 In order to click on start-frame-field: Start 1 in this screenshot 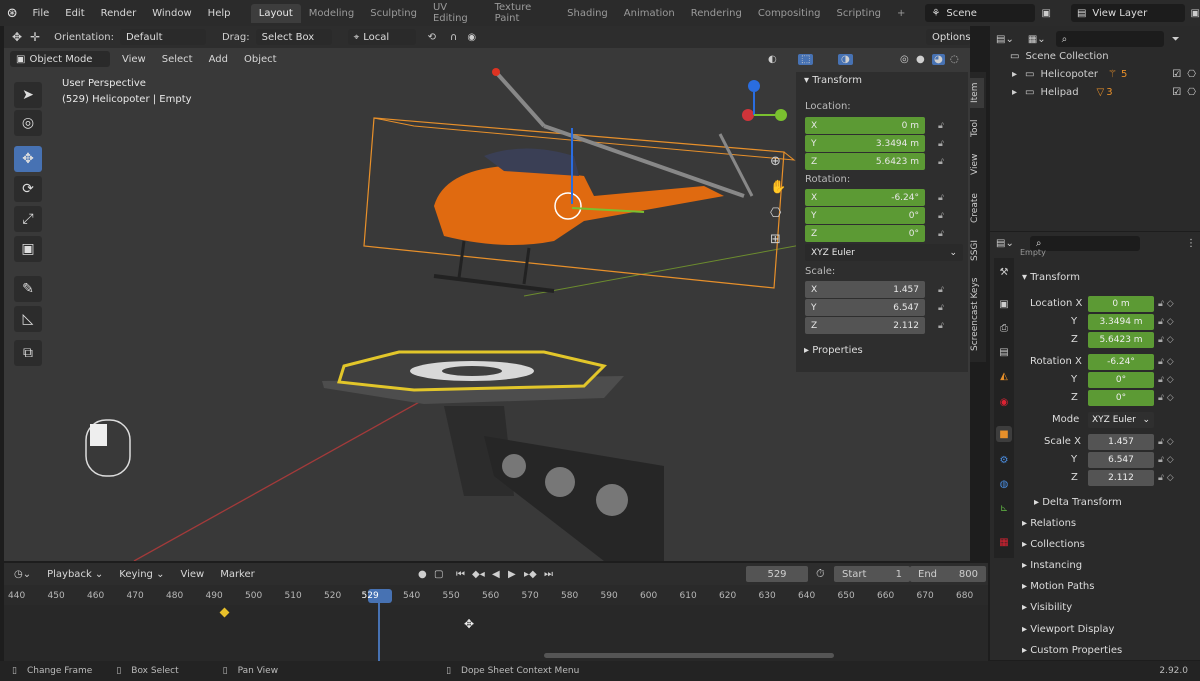, I will do `click(872, 574)`.